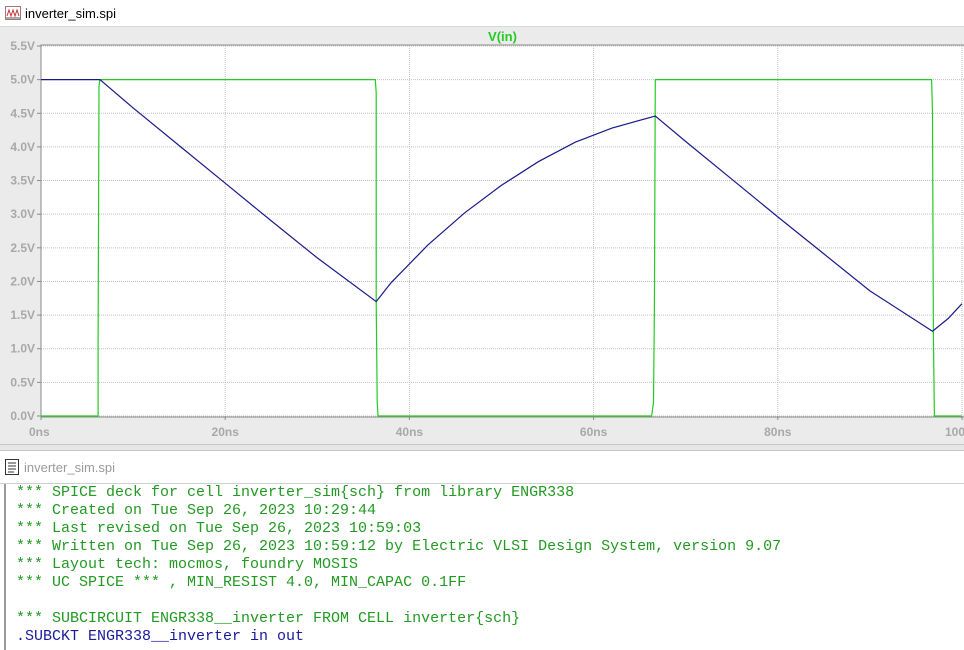 Image resolution: width=964 pixels, height=650 pixels. Describe the element at coordinates (13, 13) in the screenshot. I see `waveform-icon` at that location.